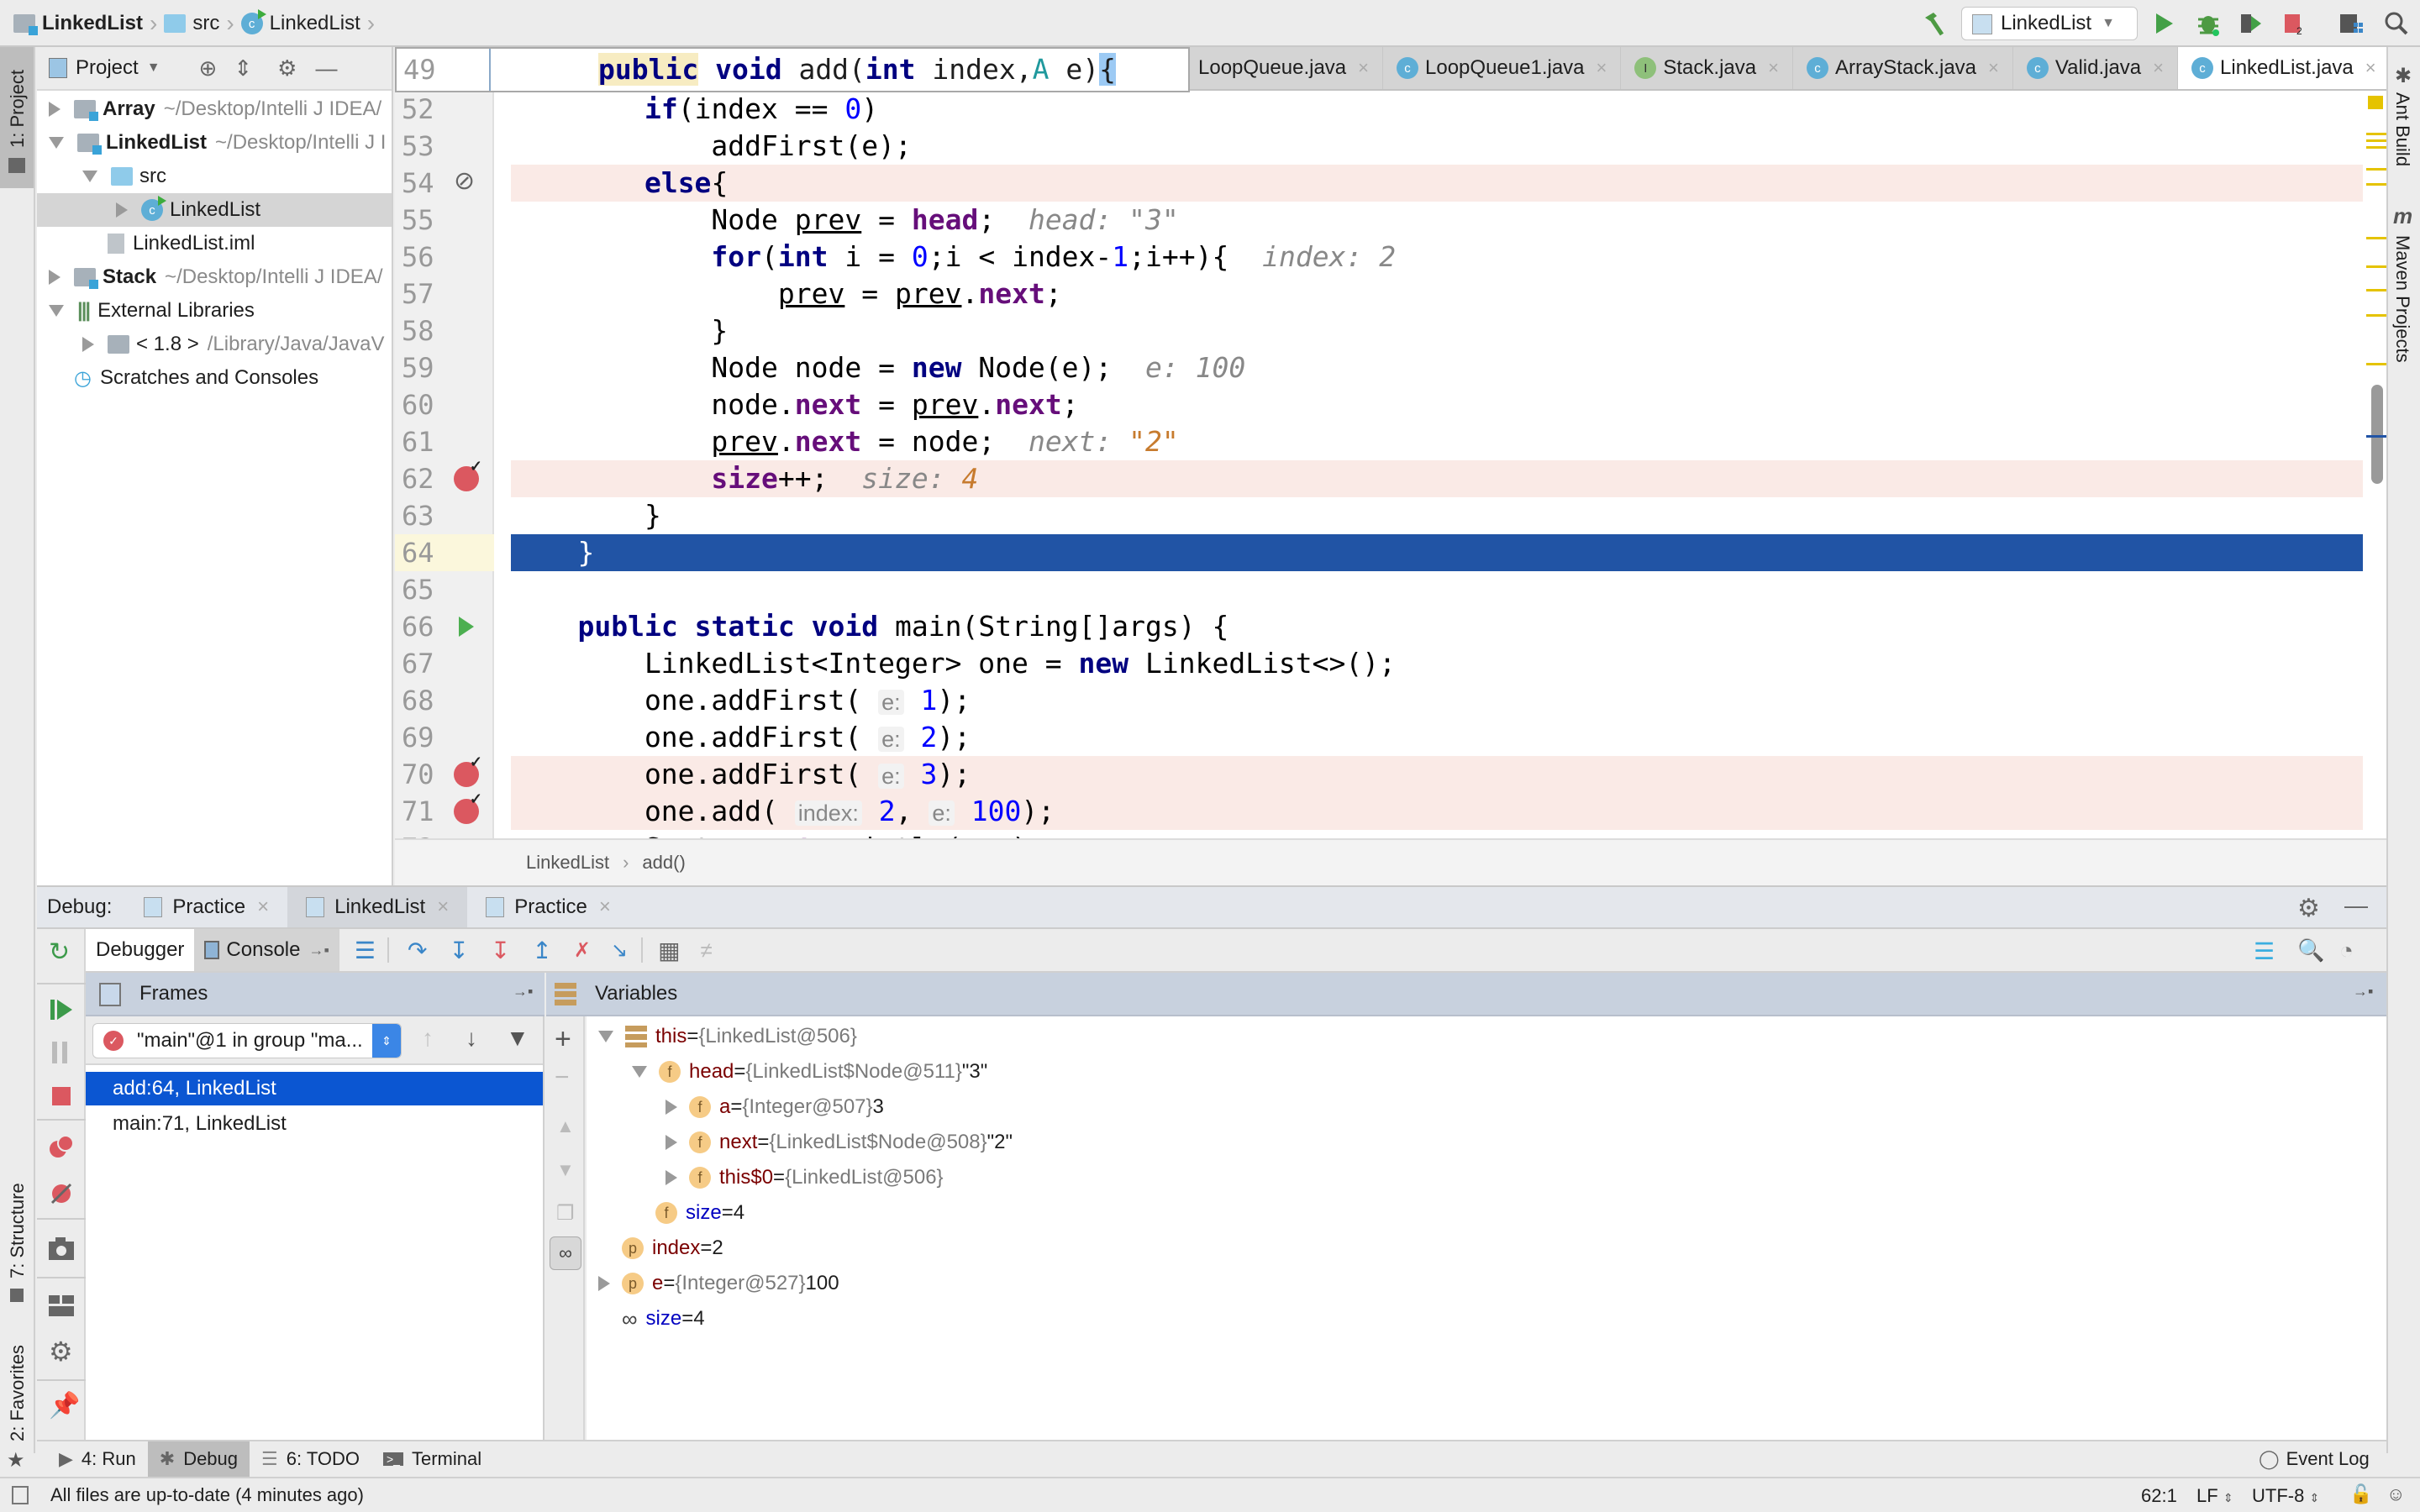  What do you see at coordinates (669, 950) in the screenshot?
I see `evaluate-expression-icon: ▦` at bounding box center [669, 950].